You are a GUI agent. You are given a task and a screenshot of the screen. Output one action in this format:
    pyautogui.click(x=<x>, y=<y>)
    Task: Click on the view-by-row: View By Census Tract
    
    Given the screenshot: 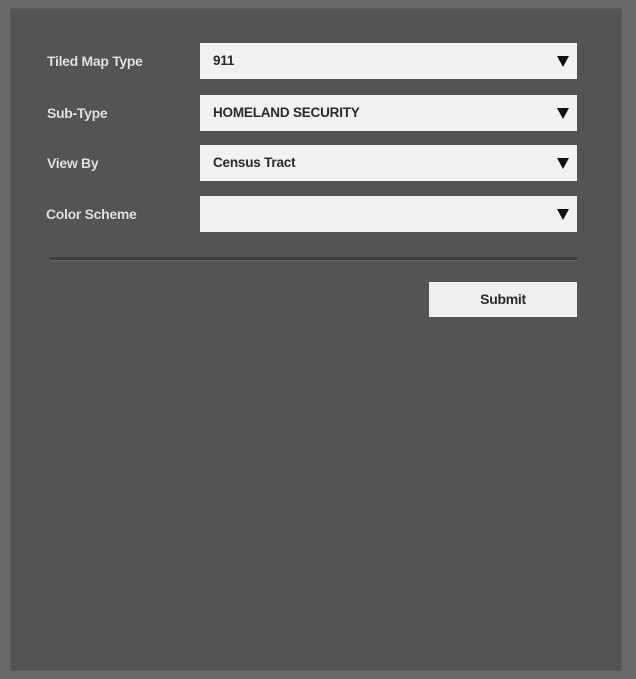 What is the action you would take?
    pyautogui.click(x=316, y=163)
    